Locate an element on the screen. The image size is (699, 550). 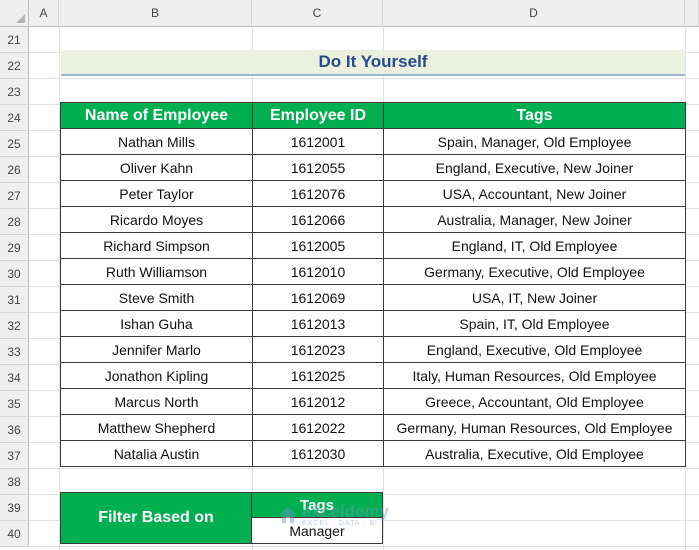
cell-tags: Germany, Executive, Old Employee is located at coordinates (534, 271).